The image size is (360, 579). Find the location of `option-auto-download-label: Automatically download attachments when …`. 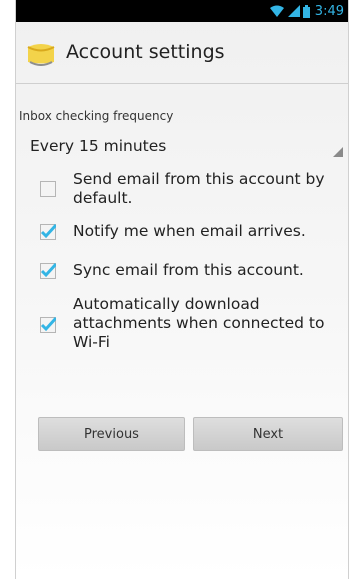

option-auto-download-label: Automatically download attachments when … is located at coordinates (199, 323).